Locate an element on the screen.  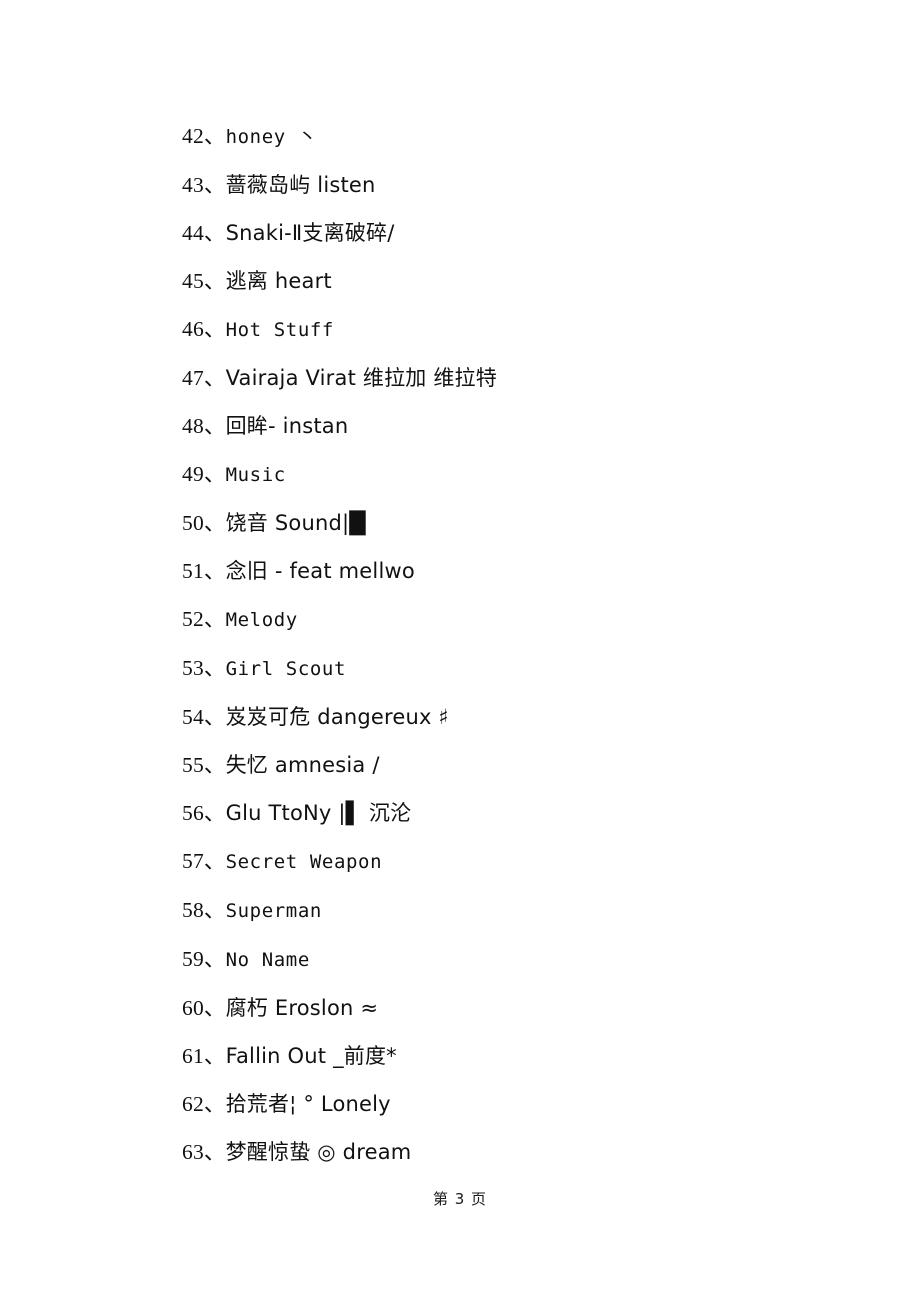
list-item-index: 54、 is located at coordinates (204, 717).